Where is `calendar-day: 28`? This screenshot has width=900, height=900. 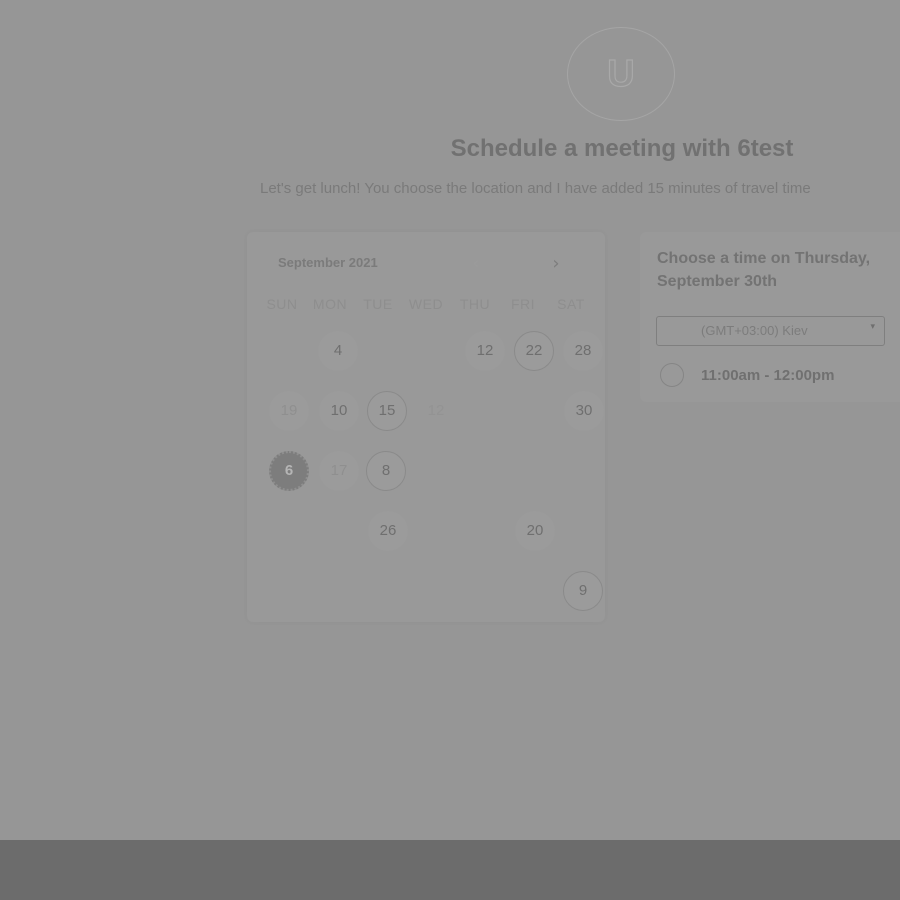 calendar-day: 28 is located at coordinates (583, 351).